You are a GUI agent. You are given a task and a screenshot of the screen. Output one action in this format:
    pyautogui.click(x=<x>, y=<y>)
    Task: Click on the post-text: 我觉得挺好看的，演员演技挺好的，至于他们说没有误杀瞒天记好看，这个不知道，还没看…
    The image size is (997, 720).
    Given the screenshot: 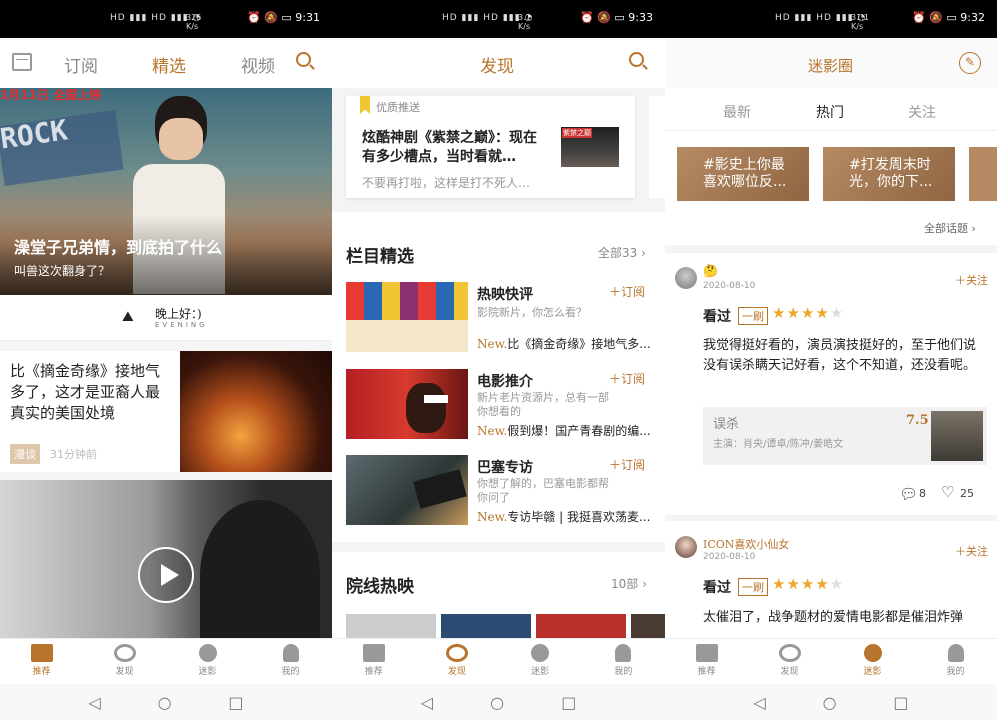 What is the action you would take?
    pyautogui.click(x=840, y=355)
    